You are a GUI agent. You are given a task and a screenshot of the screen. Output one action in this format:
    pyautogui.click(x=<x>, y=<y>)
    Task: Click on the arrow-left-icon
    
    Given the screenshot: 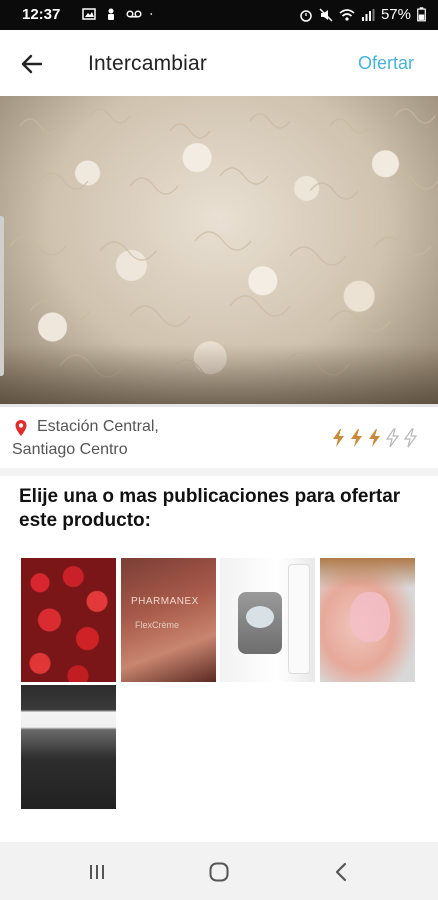 What is the action you would take?
    pyautogui.click(x=32, y=64)
    